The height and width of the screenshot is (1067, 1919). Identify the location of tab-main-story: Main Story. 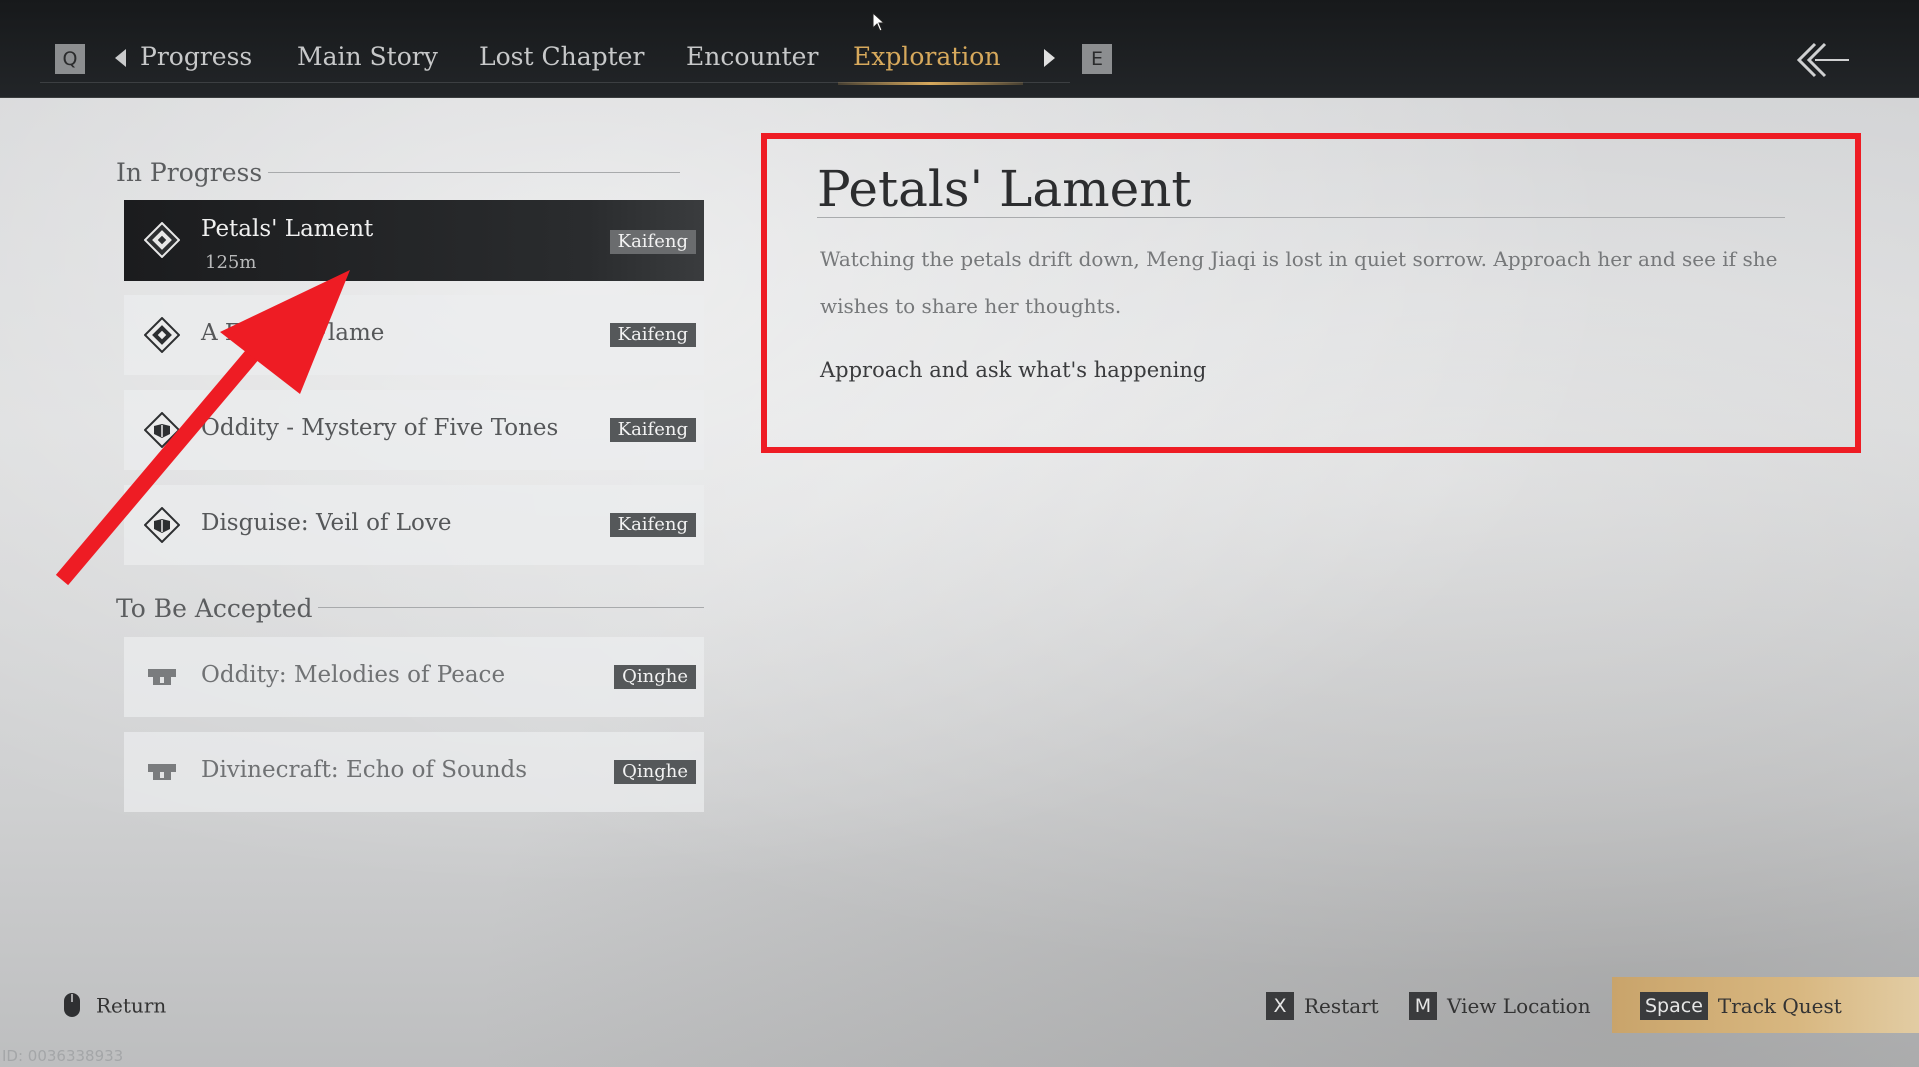
(367, 56).